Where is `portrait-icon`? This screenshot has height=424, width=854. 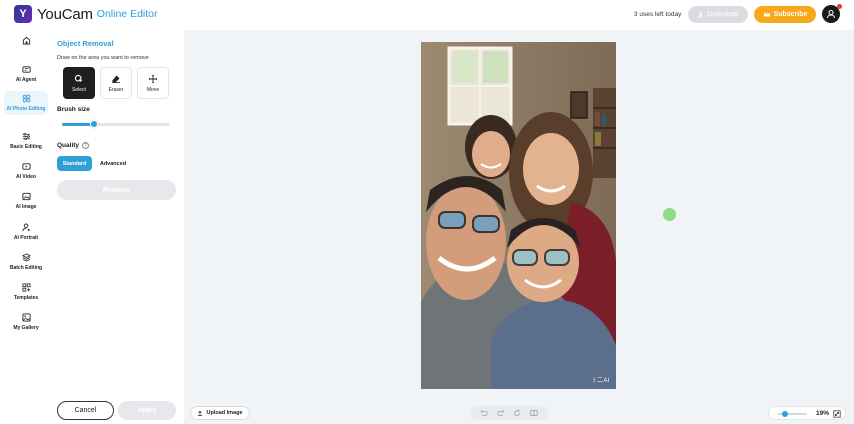
portrait-icon is located at coordinates (25, 227).